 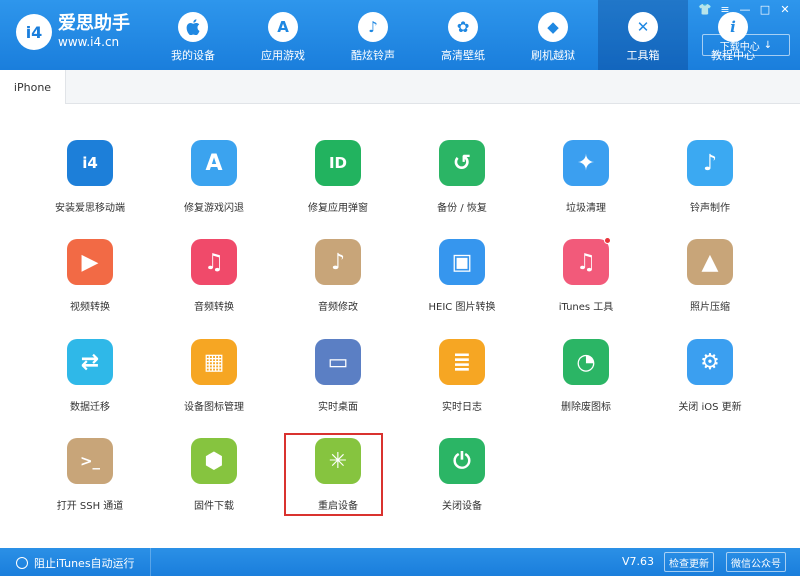 I want to click on tool-firmware-box: ⬢ 固件下载, so click(x=214, y=483).